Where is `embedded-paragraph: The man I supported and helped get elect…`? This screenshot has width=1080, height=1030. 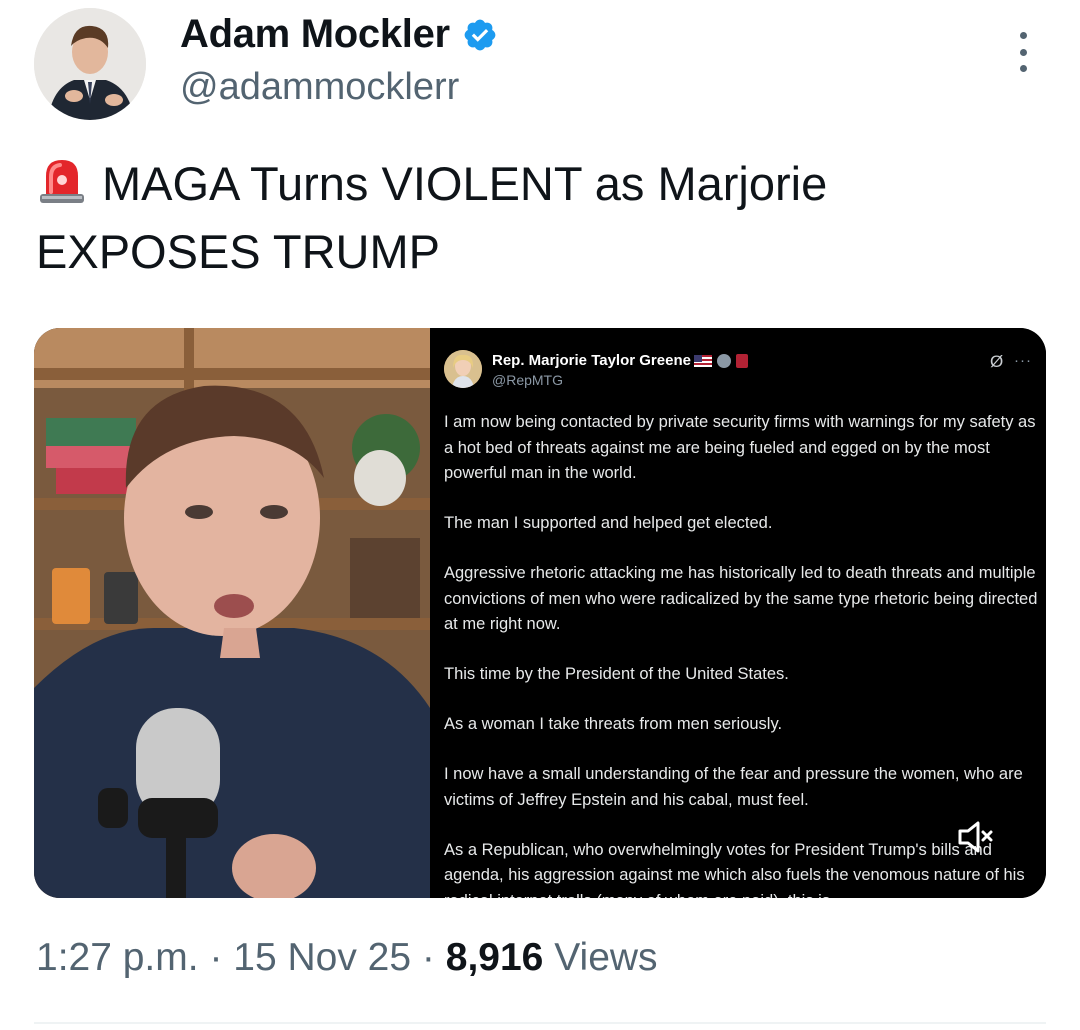 embedded-paragraph: The man I supported and helped get elect… is located at coordinates (608, 523).